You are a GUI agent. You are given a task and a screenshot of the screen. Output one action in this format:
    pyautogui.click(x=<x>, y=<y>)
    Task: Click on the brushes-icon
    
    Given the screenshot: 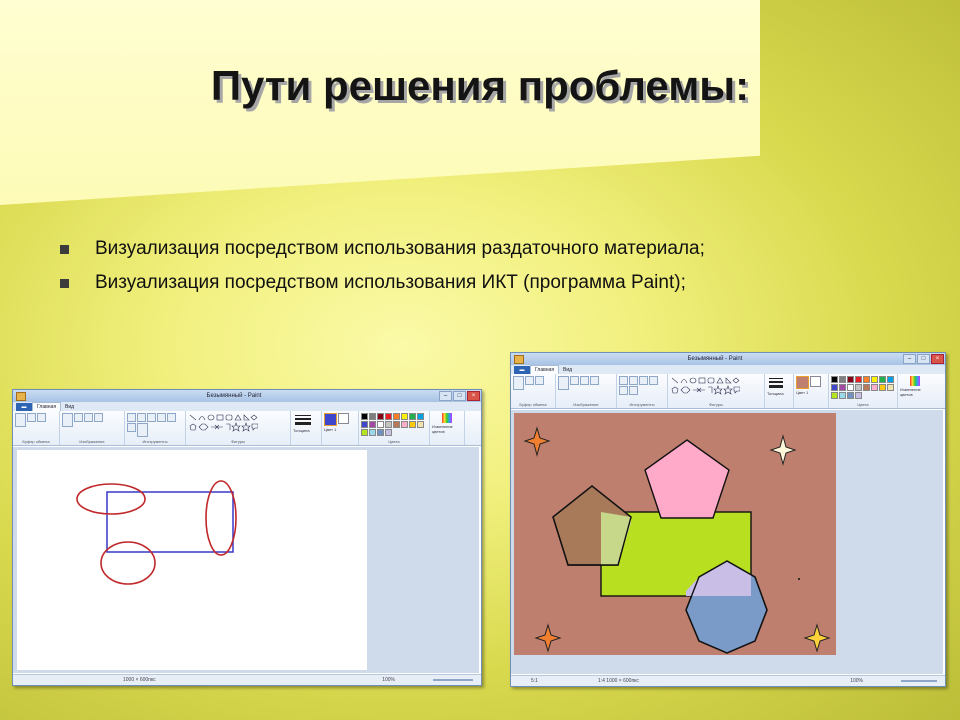 What is the action you would take?
    pyautogui.click(x=142, y=430)
    